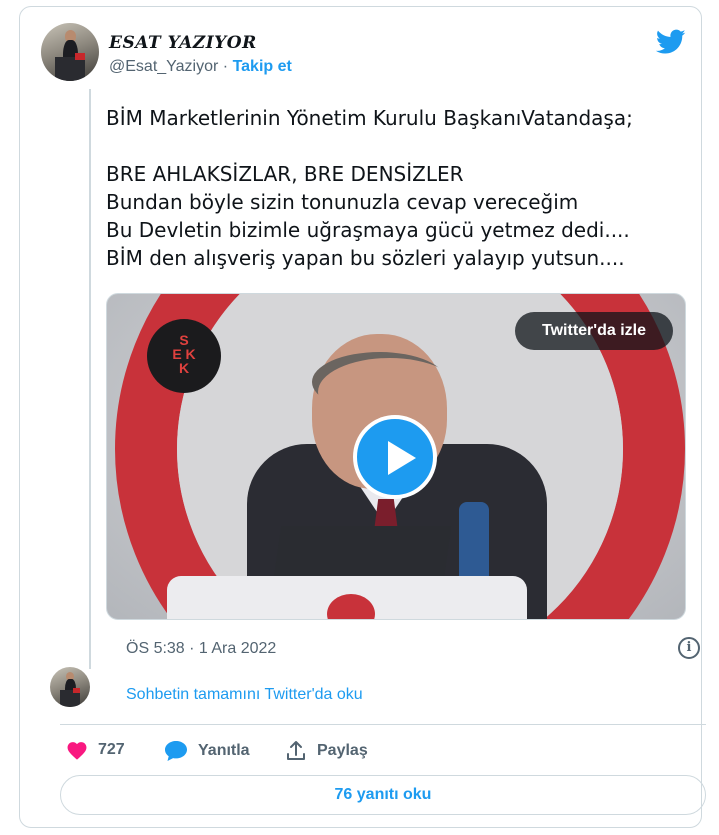  I want to click on play-icon, so click(402, 458).